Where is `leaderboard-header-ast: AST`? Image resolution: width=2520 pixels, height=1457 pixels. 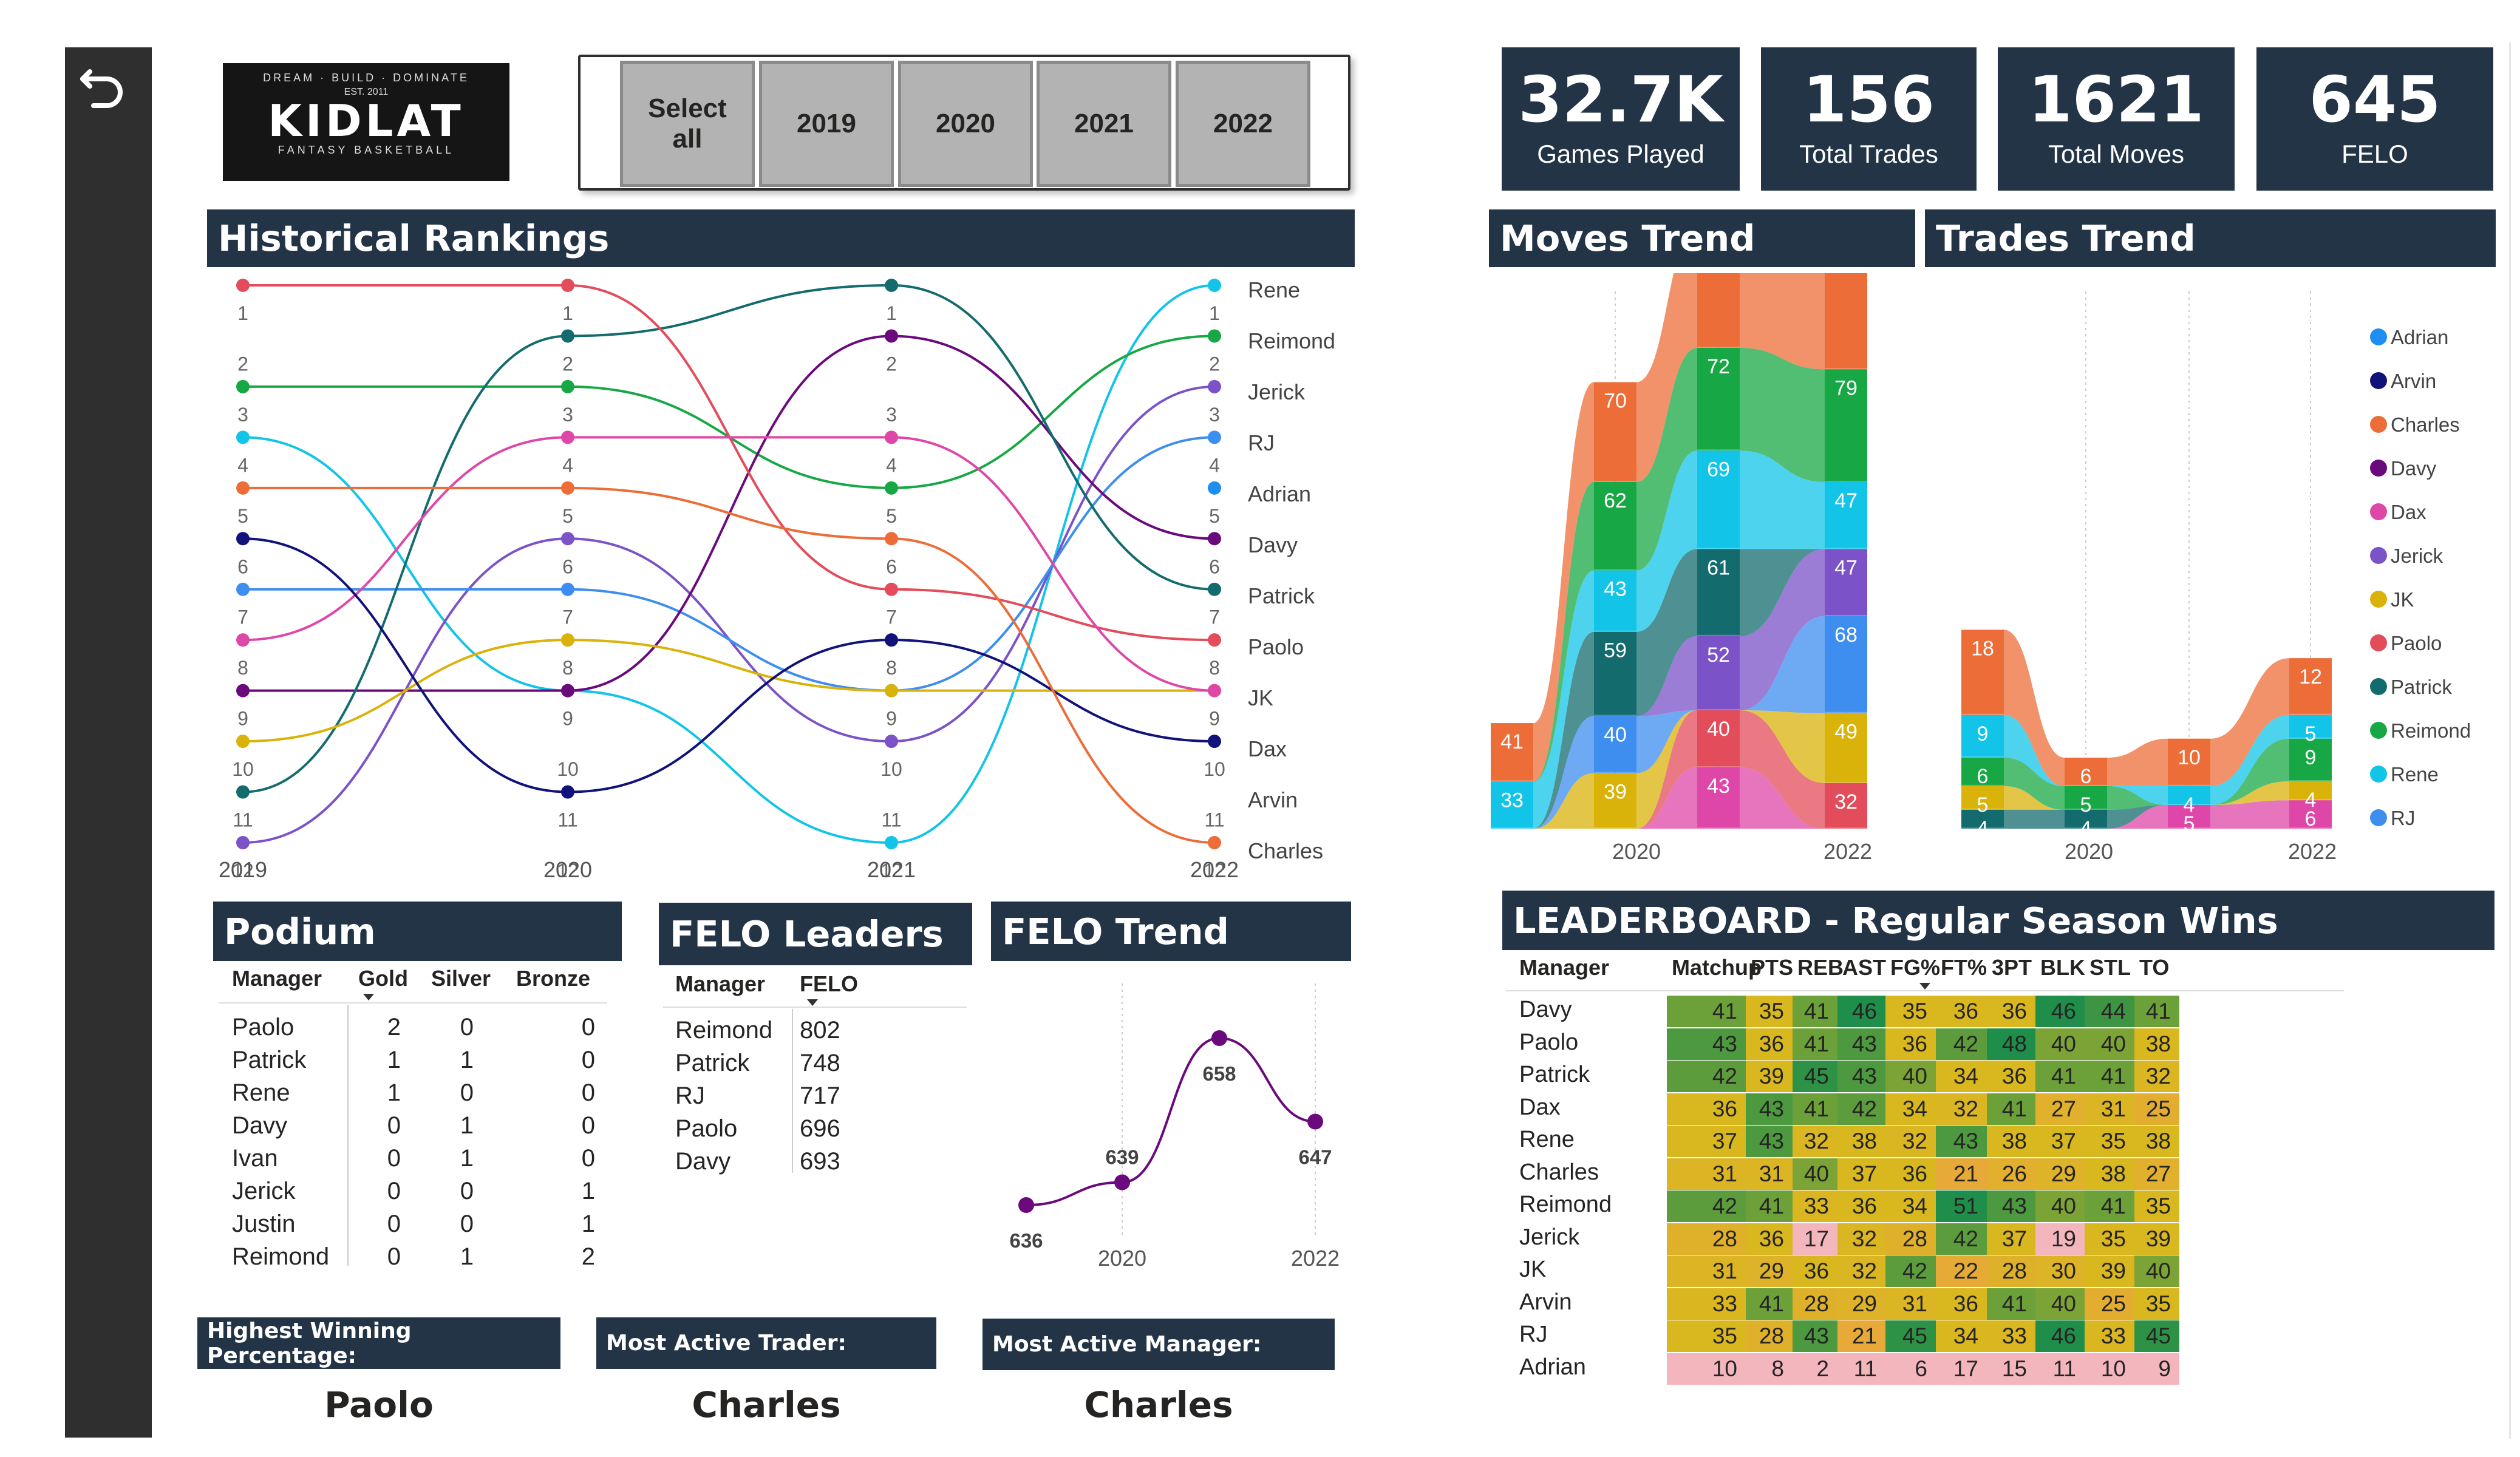
leaderboard-header-ast: AST is located at coordinates (1864, 967).